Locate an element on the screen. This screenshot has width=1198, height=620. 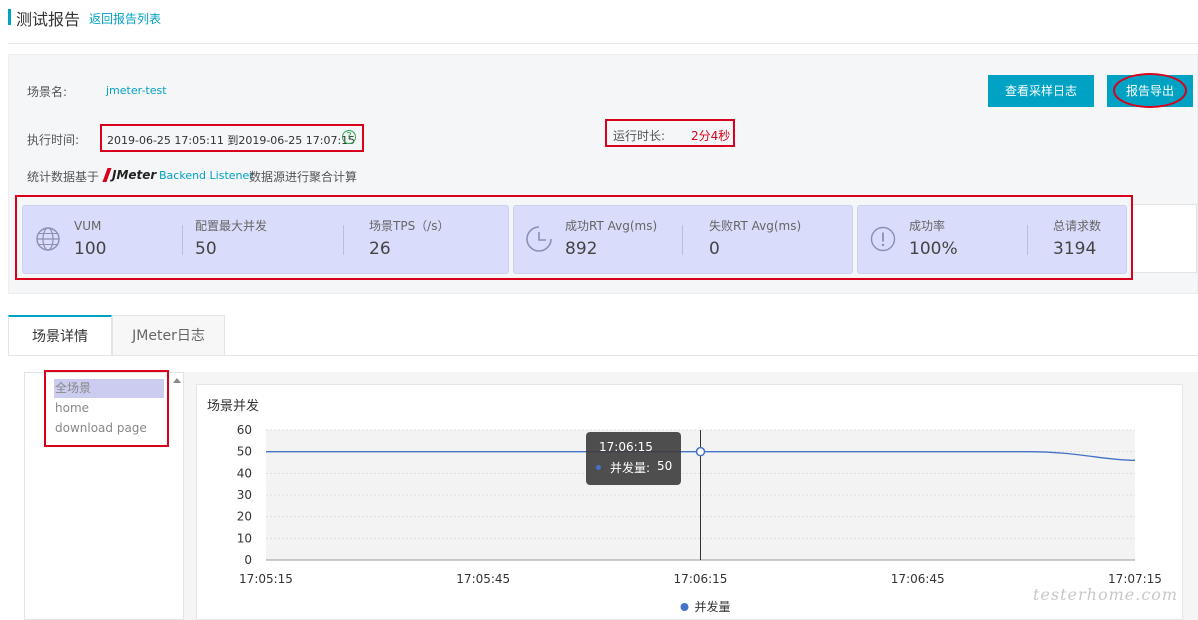
x-tick-label: 17:05:45 is located at coordinates (483, 579).